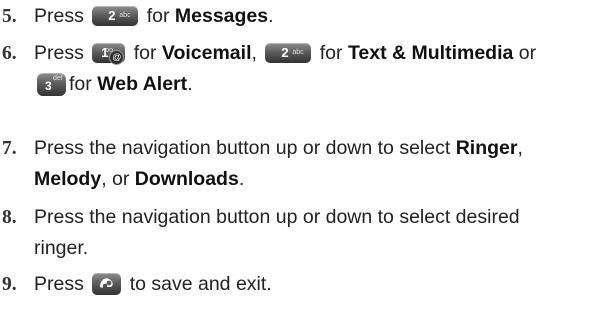 This screenshot has width=599, height=311. I want to click on at-badge-icon: @, so click(117, 57).